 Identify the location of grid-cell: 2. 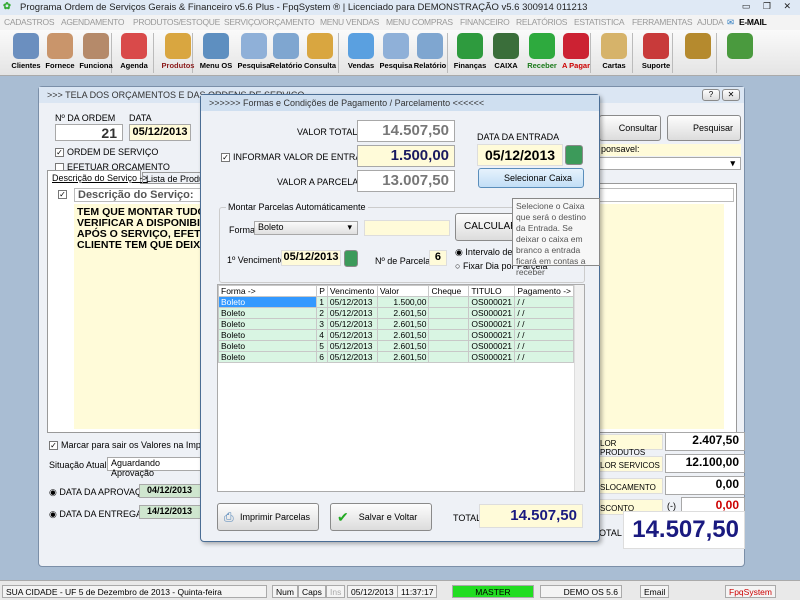
(322, 313).